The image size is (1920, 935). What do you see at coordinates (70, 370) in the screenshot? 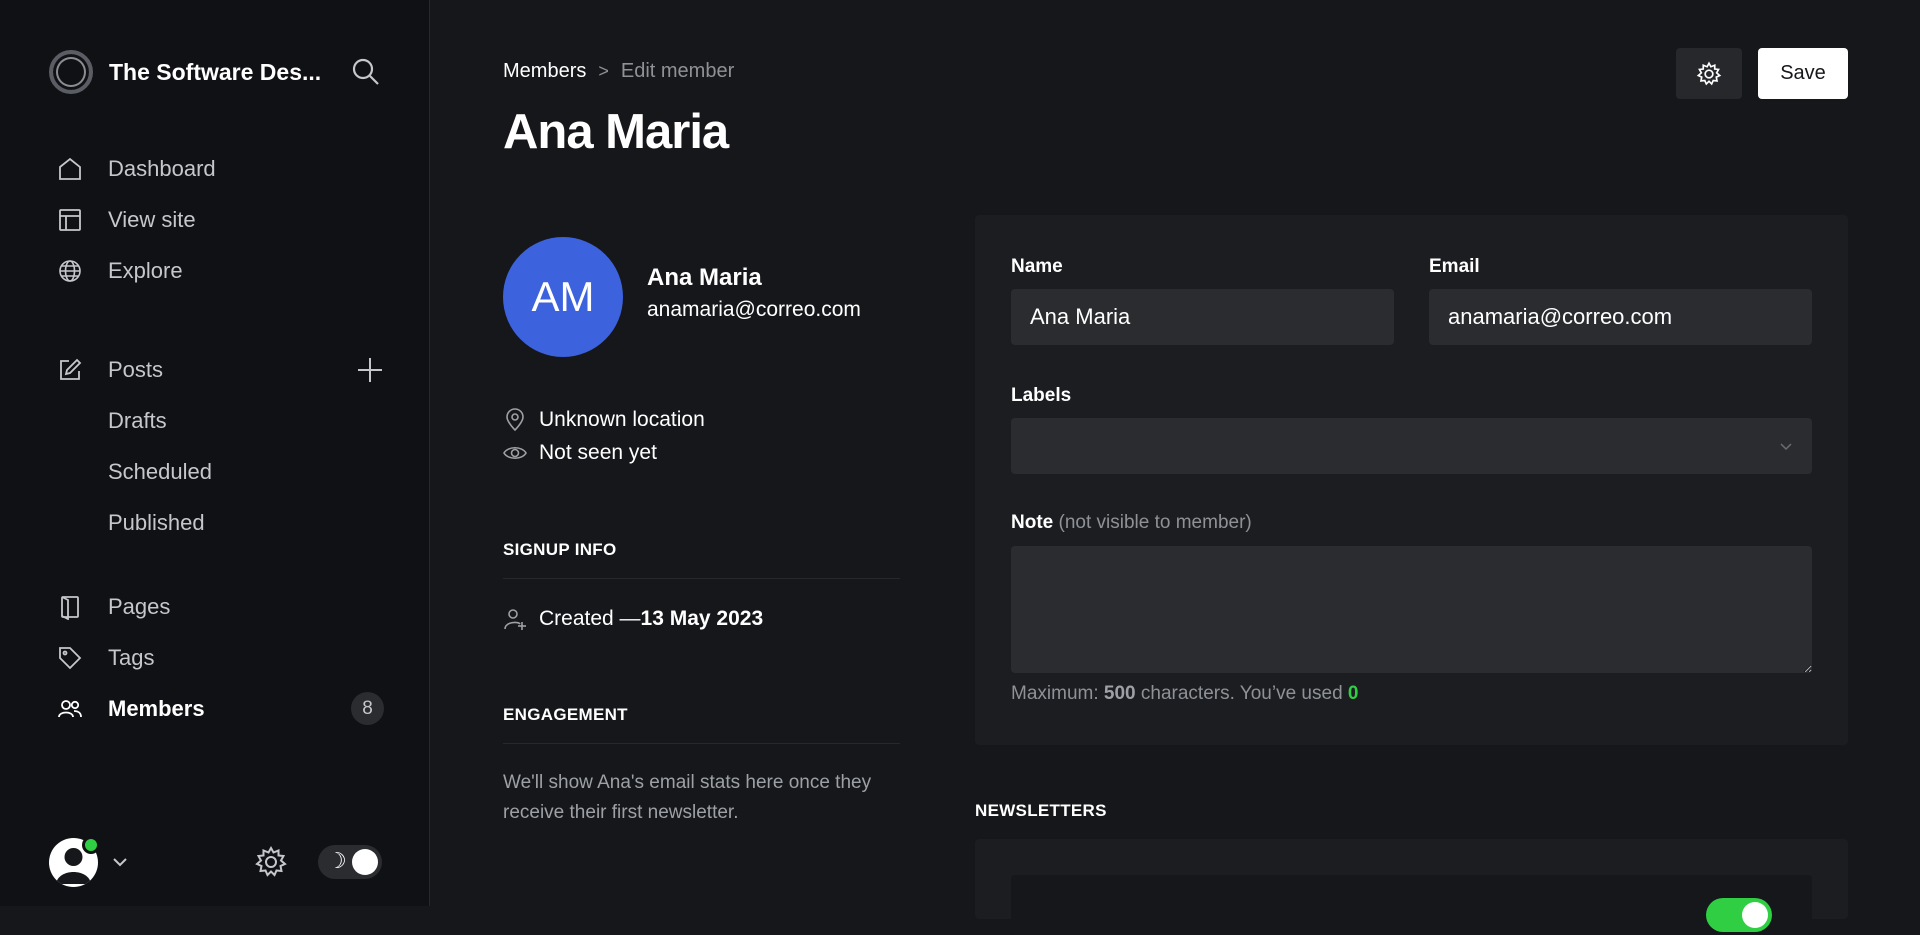
I see `pencil-square-icon` at bounding box center [70, 370].